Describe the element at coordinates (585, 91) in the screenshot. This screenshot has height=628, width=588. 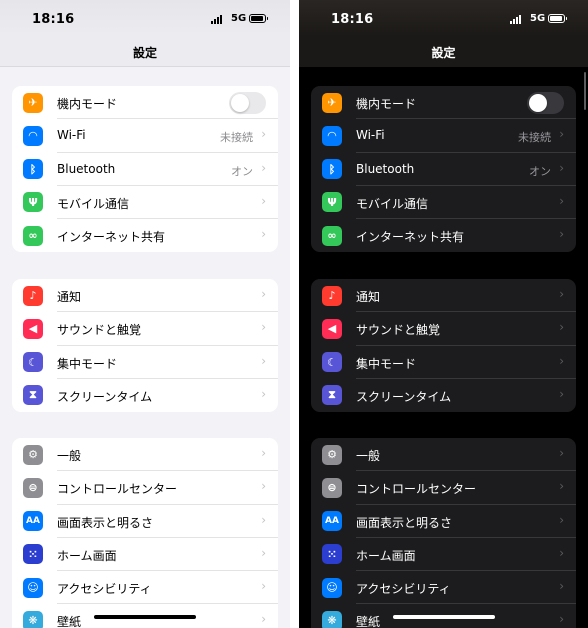
I see `scroll-indicator` at that location.